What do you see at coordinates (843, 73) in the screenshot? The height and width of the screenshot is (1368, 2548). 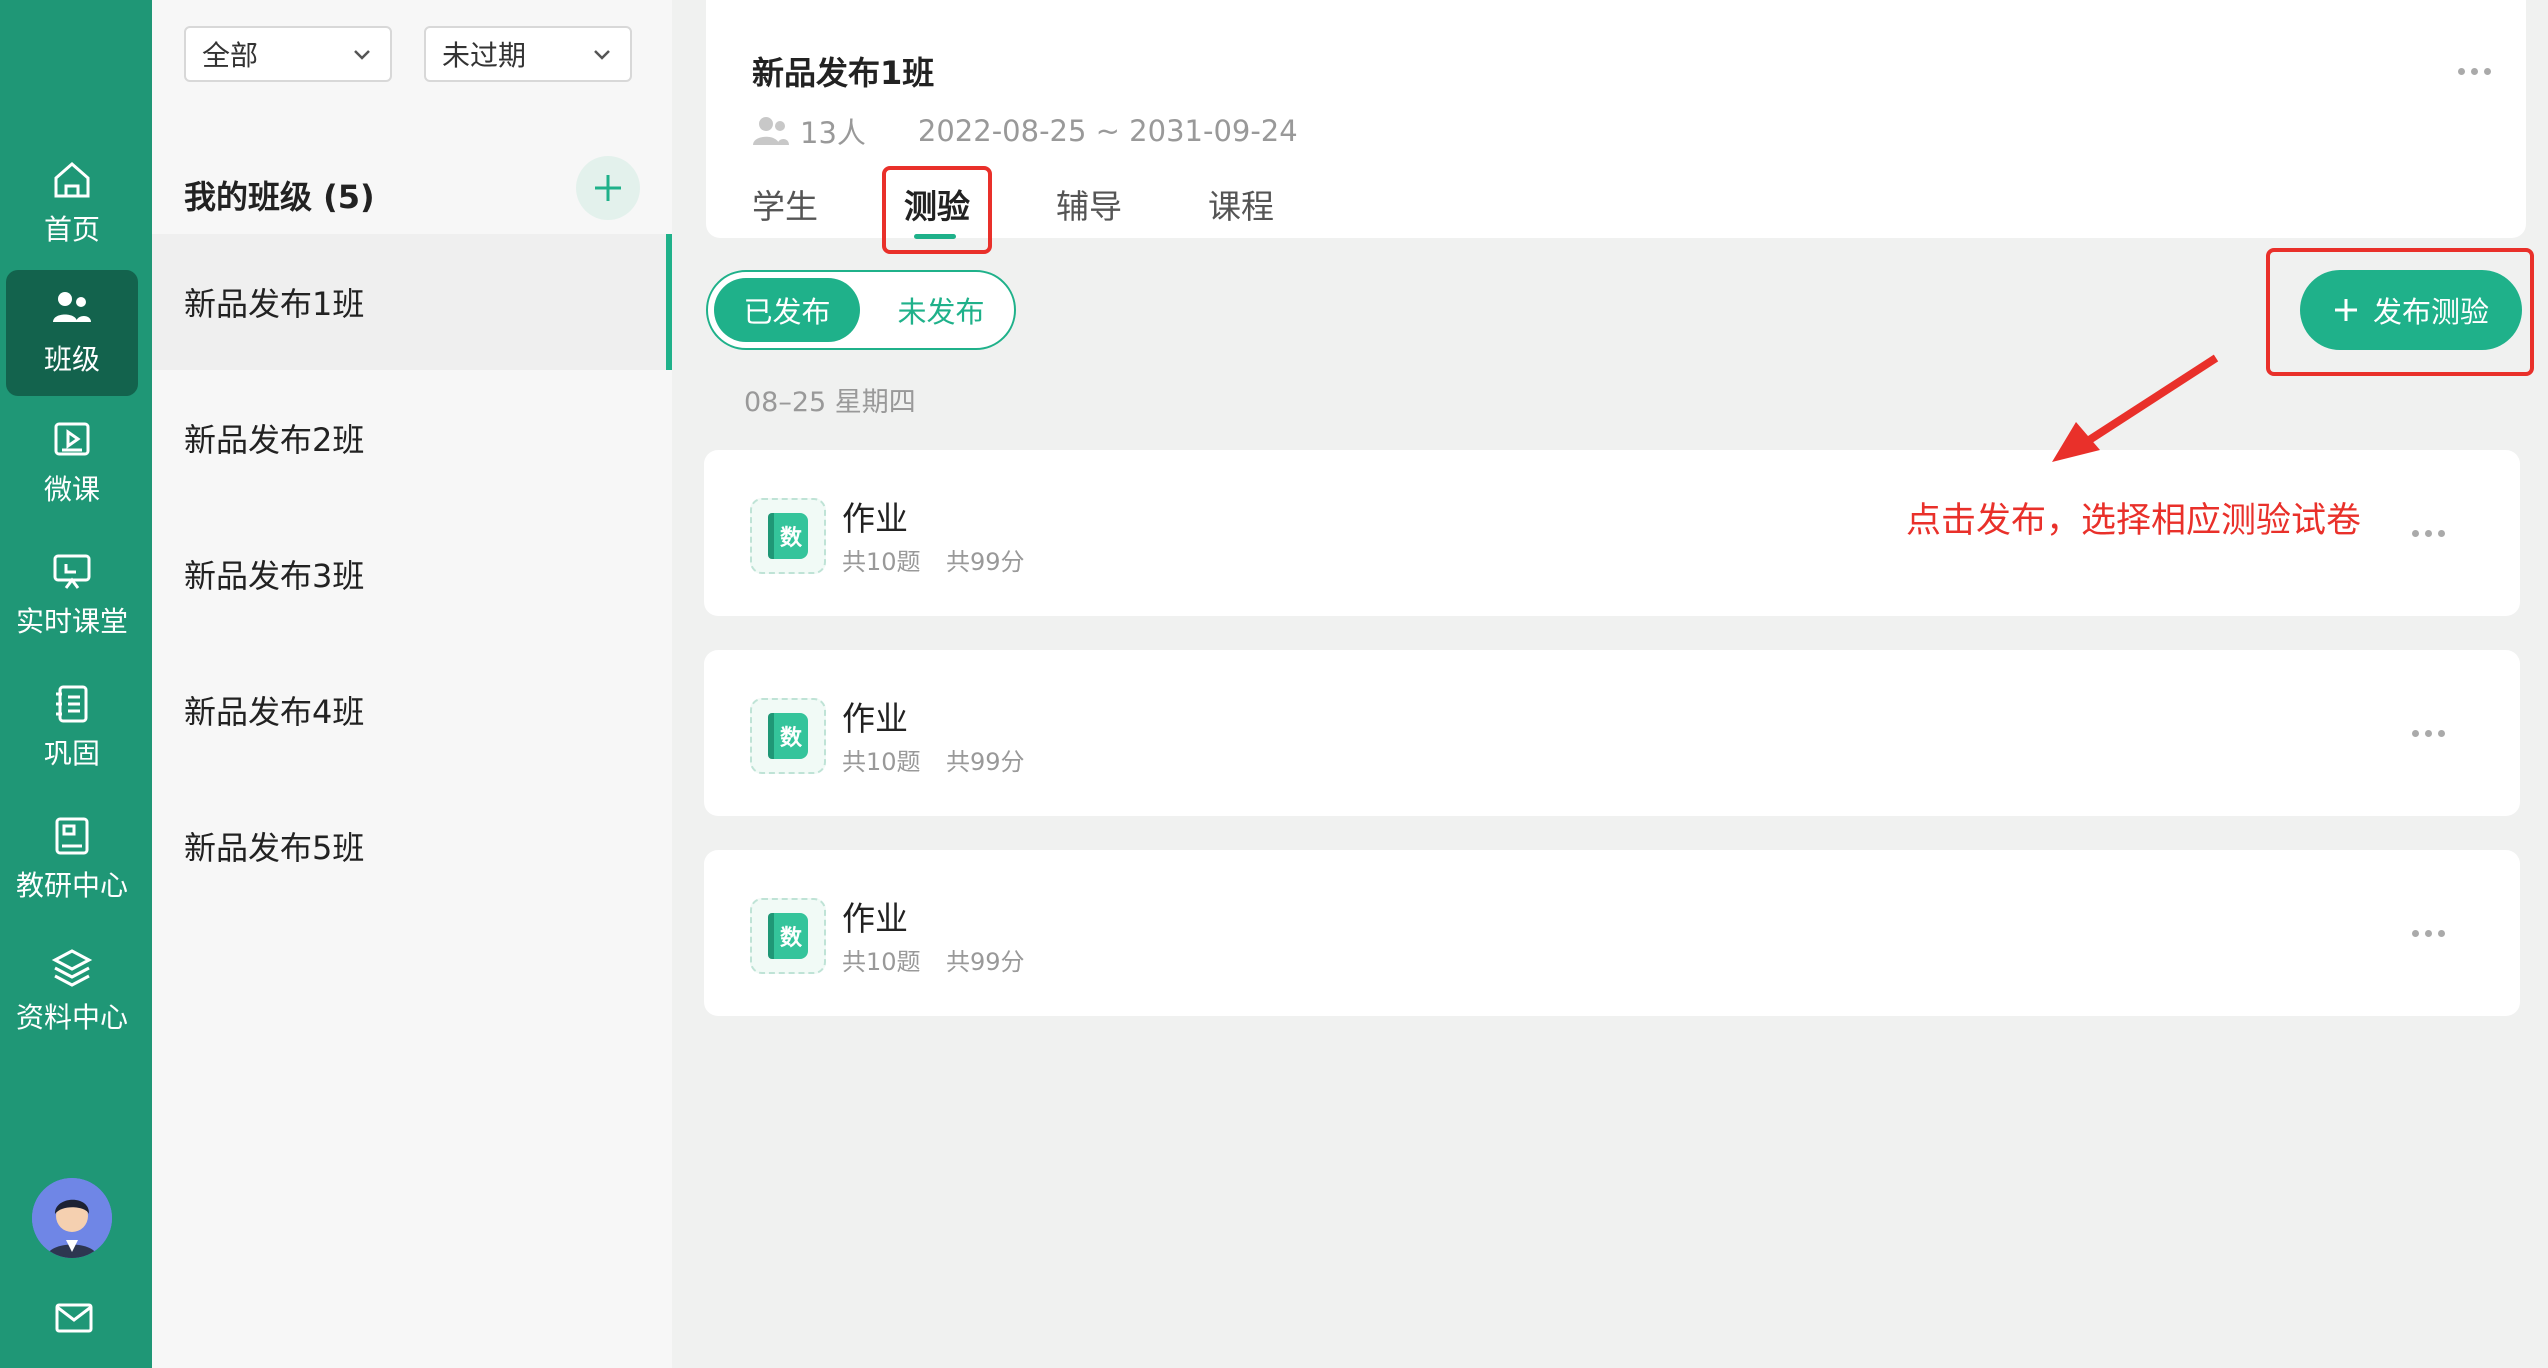 I see `page-title: 新品发布1班` at bounding box center [843, 73].